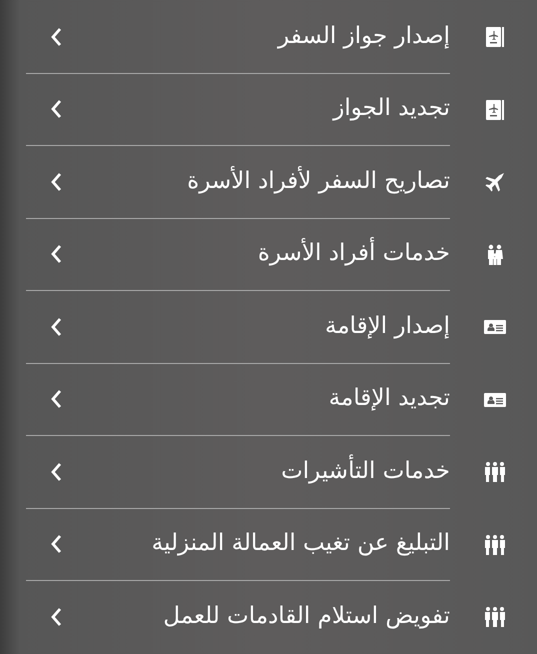 The width and height of the screenshot is (537, 654). What do you see at coordinates (495, 182) in the screenshot?
I see `airplane-icon` at bounding box center [495, 182].